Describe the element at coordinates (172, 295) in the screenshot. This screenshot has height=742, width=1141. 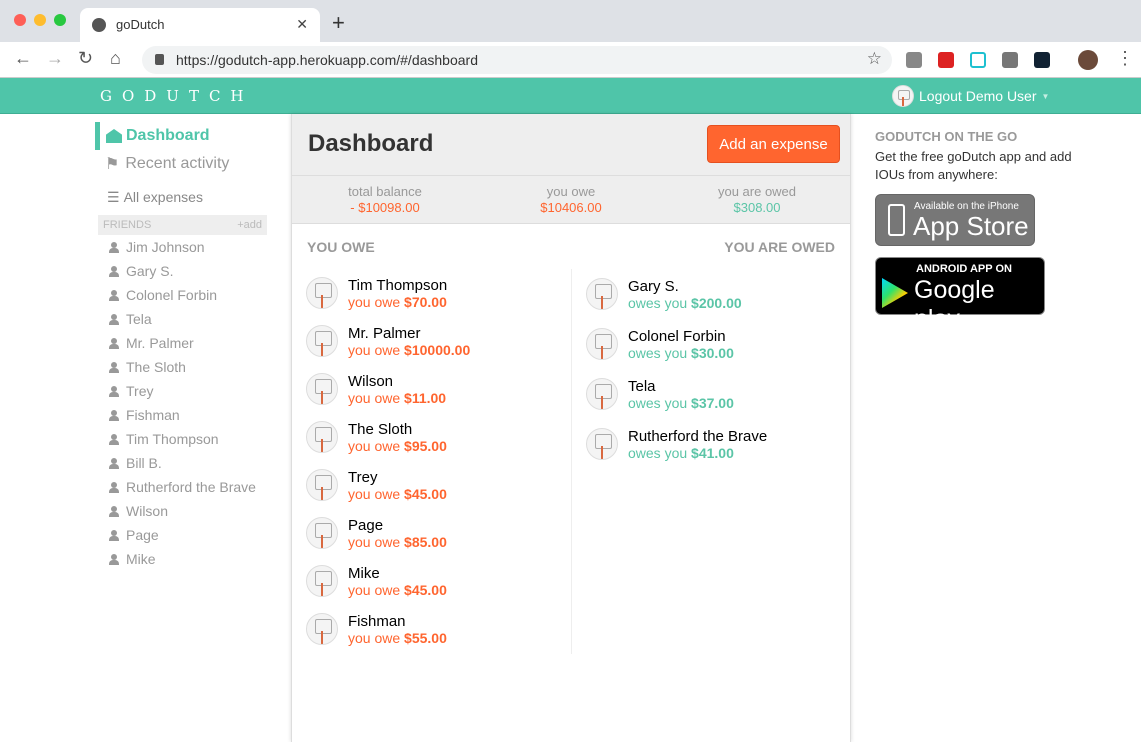
I see `friend-name: Colonel Forbin` at that location.